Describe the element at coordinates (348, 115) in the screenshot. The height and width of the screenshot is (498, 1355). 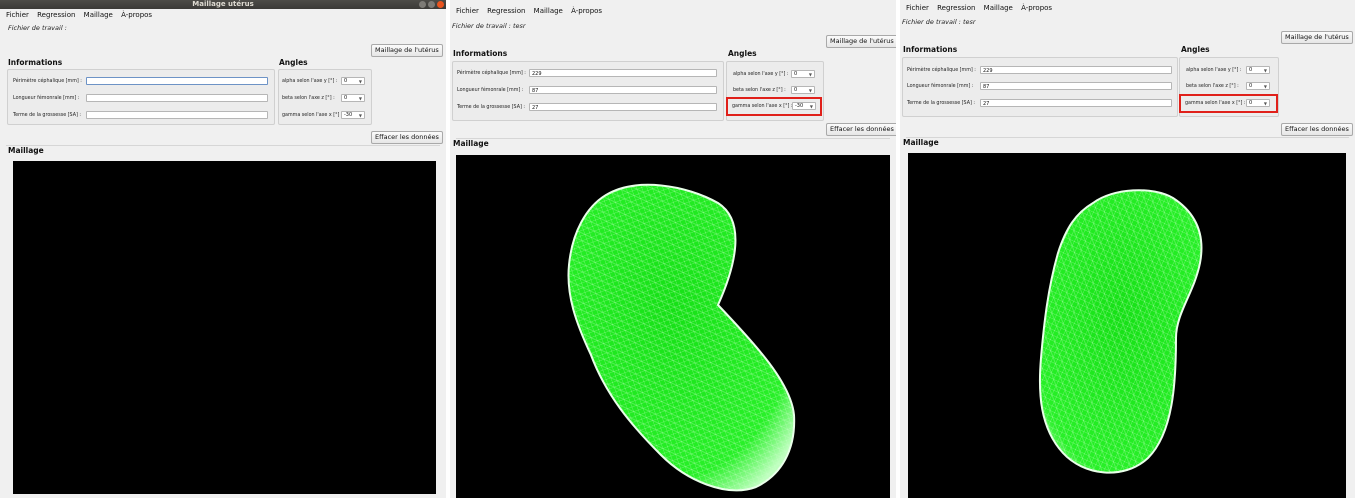
I see `gamma-value: -30` at that location.